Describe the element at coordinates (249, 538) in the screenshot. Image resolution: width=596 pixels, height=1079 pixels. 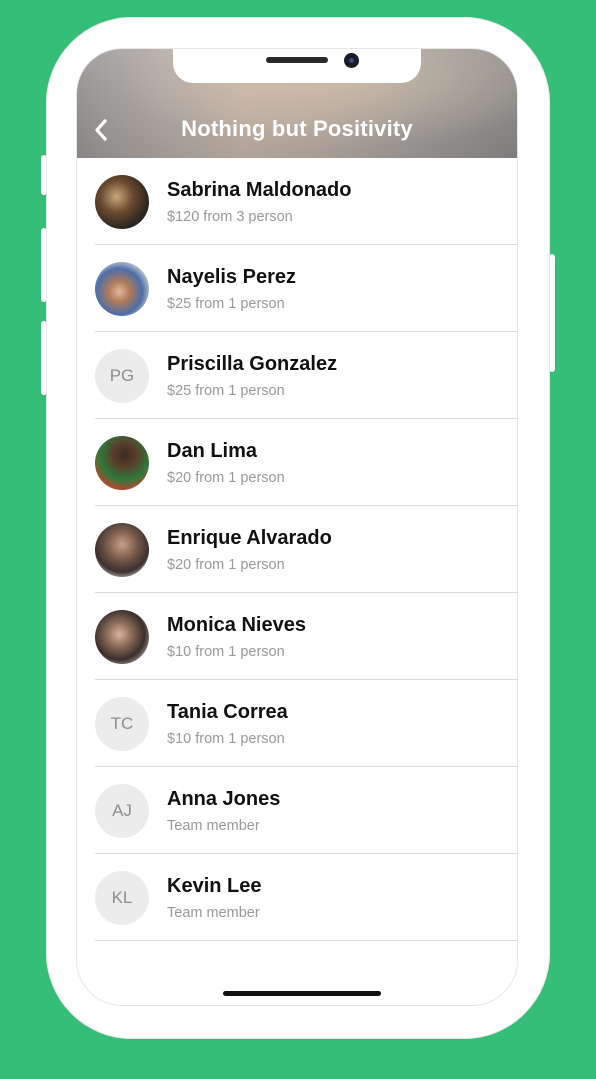
I see `member-name: Enrique Alvarado` at that location.